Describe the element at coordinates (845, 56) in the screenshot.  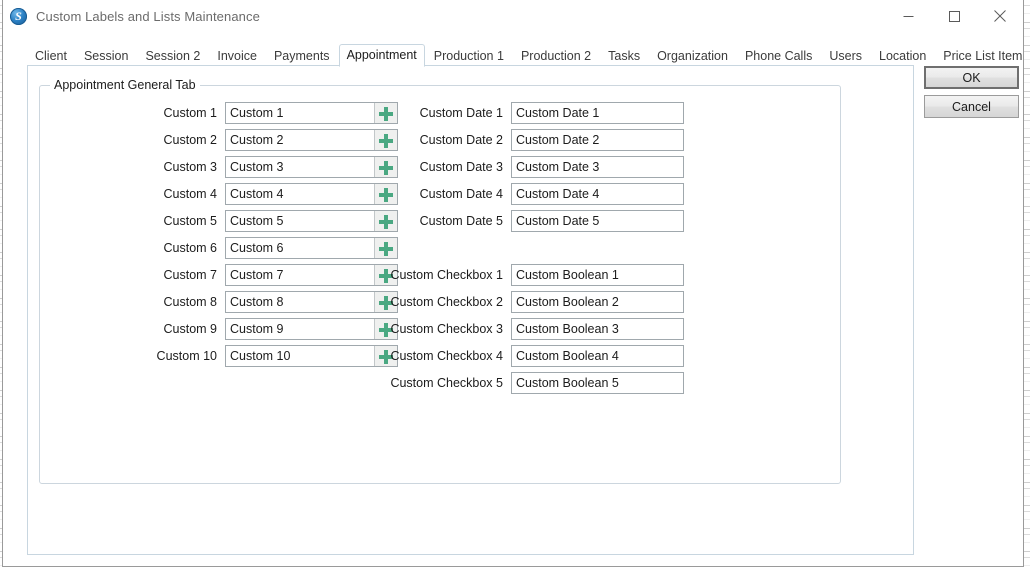
I see `tab-users: Users` at that location.